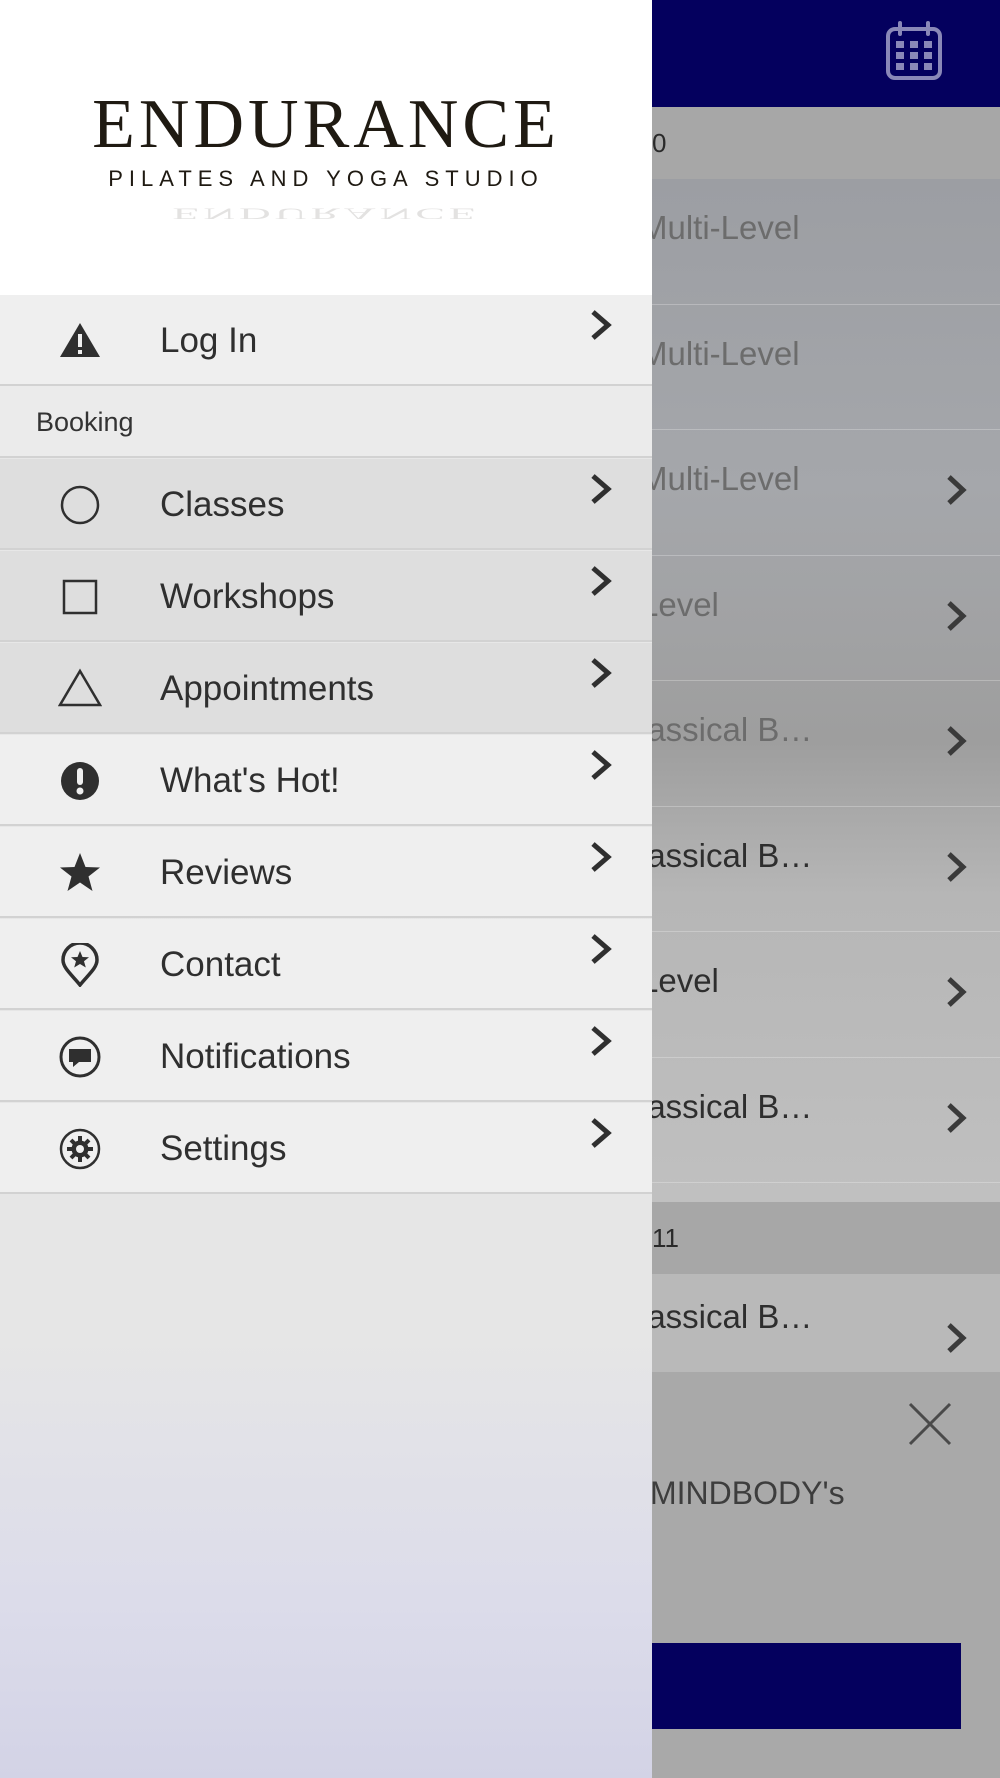  I want to click on menu-item-workshops: Workshops, so click(326, 596).